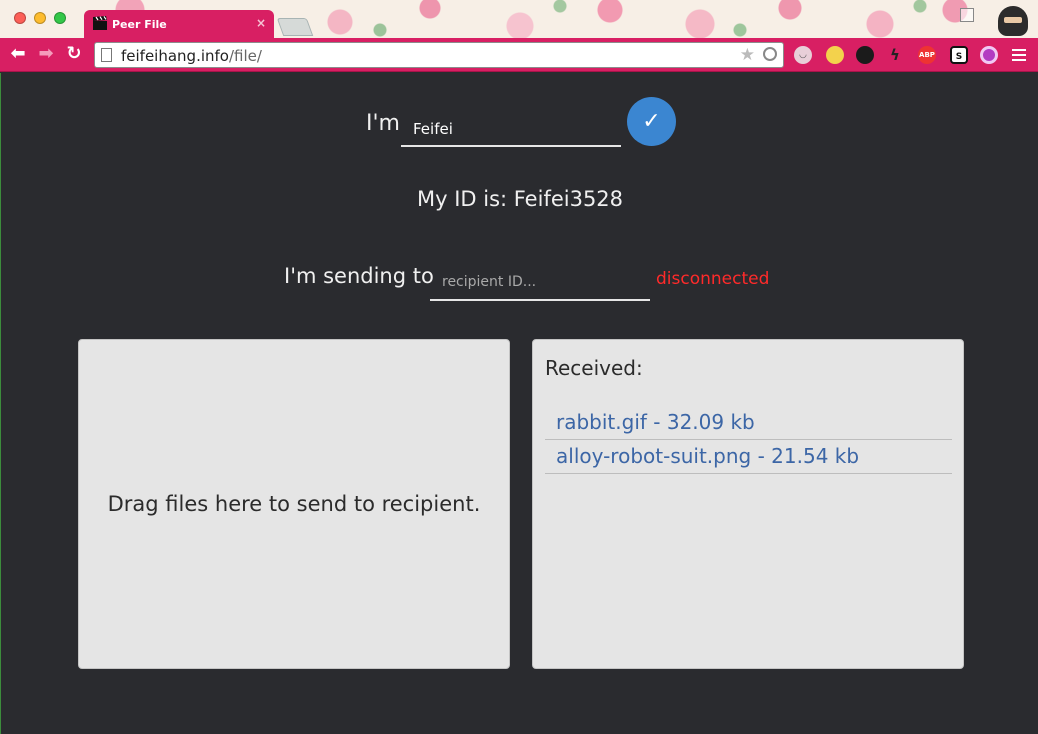 The image size is (1038, 734). I want to click on connection-status: disconnected, so click(713, 279).